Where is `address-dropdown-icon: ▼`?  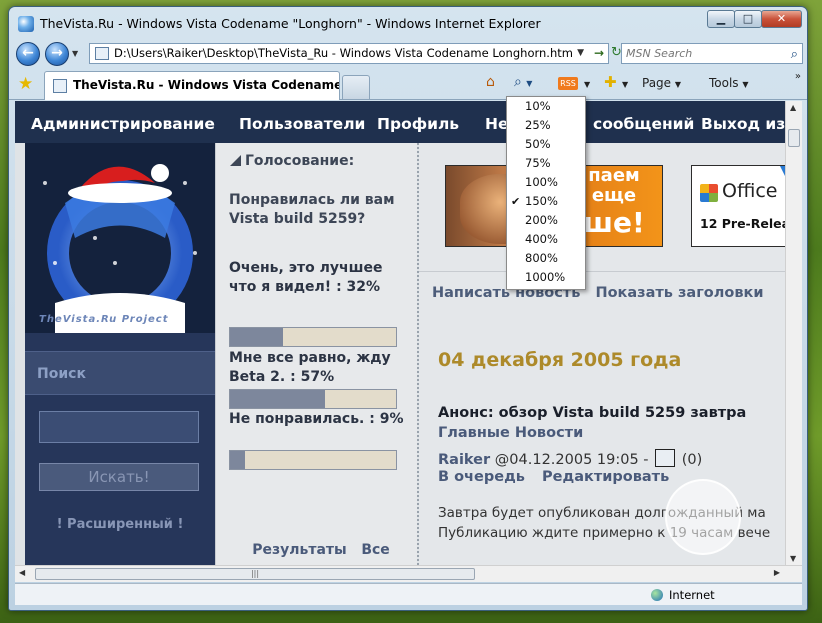
address-dropdown-icon: ▼ is located at coordinates (580, 53).